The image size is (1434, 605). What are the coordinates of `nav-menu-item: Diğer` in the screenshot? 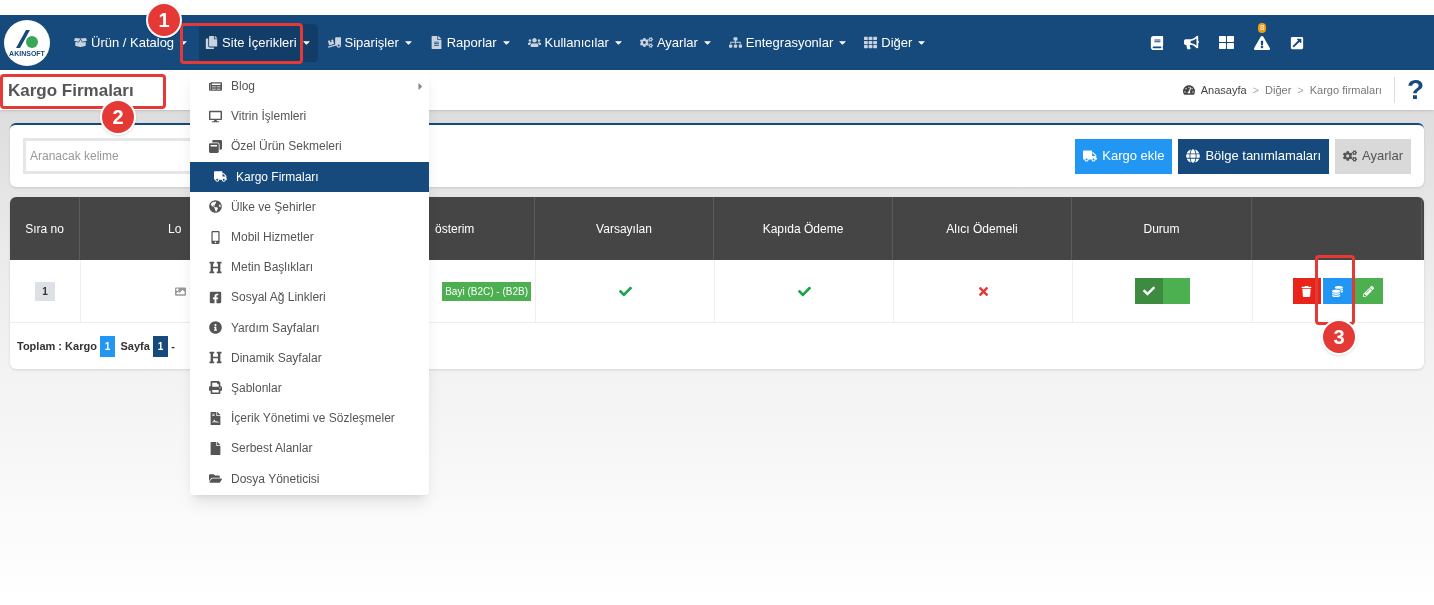 It's located at (896, 42).